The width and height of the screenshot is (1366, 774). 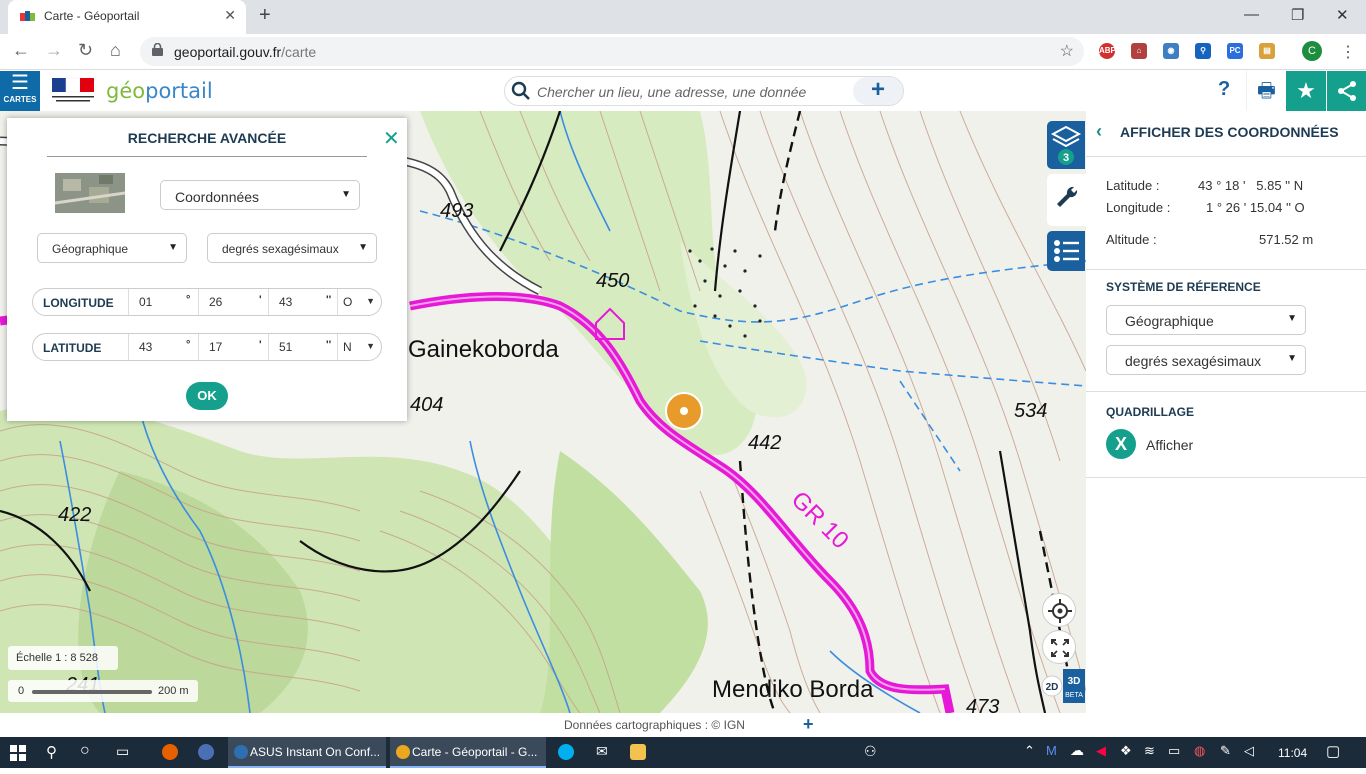 What do you see at coordinates (346, 194) in the screenshot?
I see `chevron-down-icon: ▼` at bounding box center [346, 194].